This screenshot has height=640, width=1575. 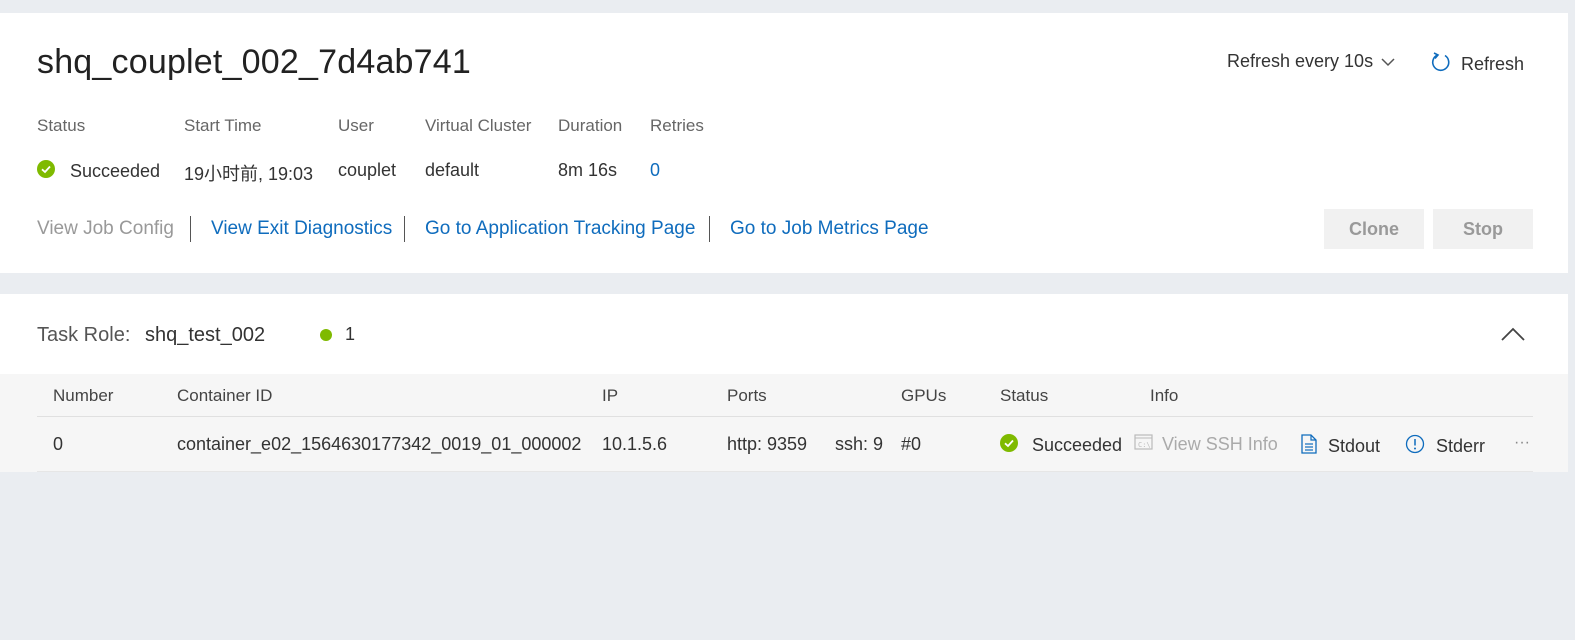 I want to click on cell-port-ssh: ssh: 9, so click(x=859, y=444).